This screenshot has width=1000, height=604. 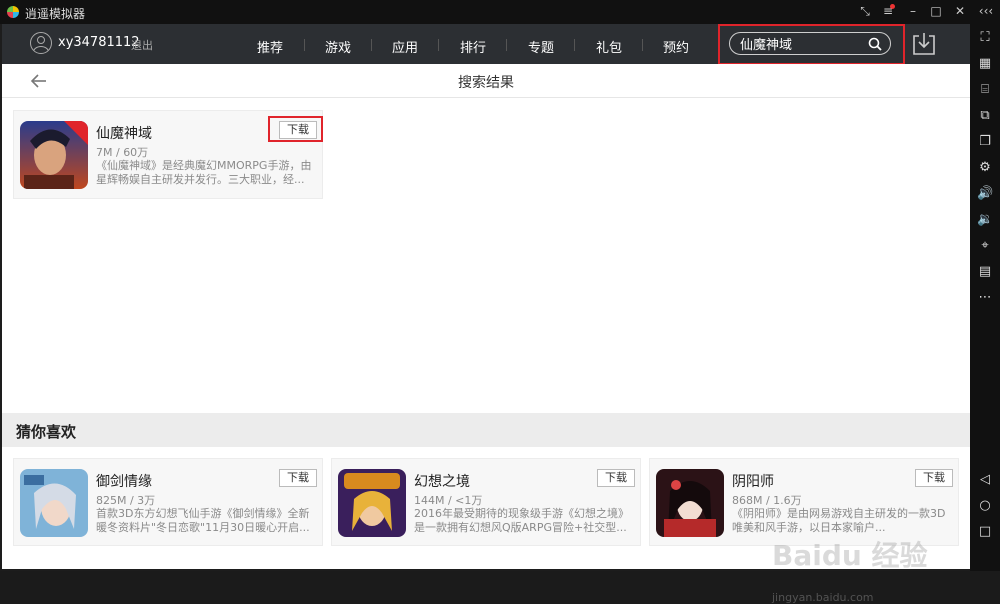 I want to click on recent-apps-icon: □, so click(x=985, y=532).